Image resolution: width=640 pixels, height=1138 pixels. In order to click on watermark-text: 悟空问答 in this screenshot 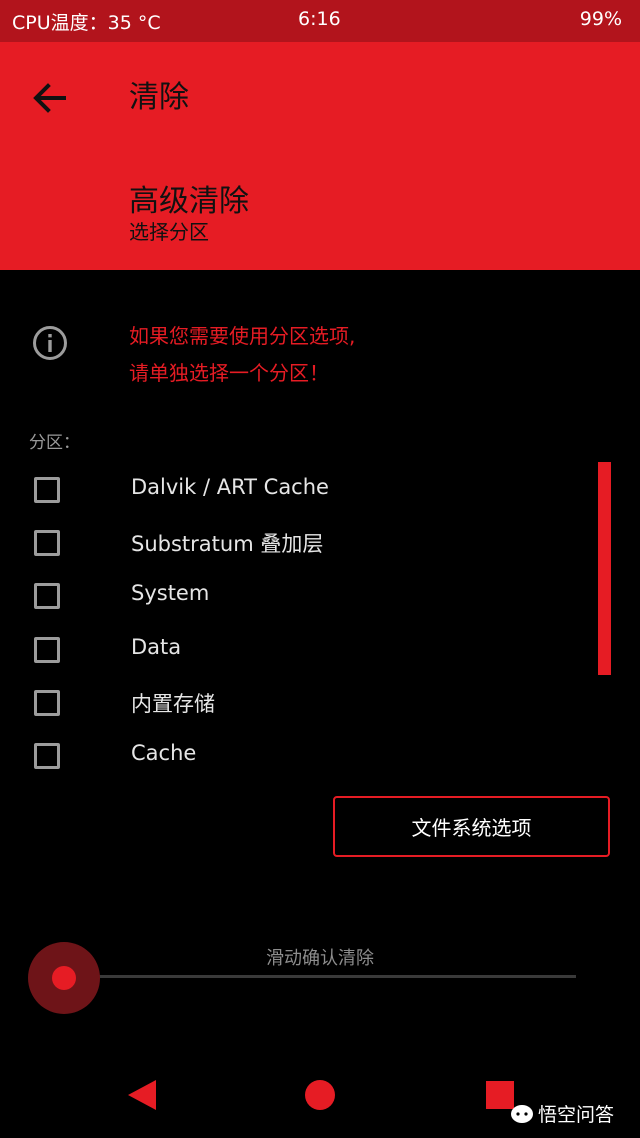, I will do `click(576, 1115)`.